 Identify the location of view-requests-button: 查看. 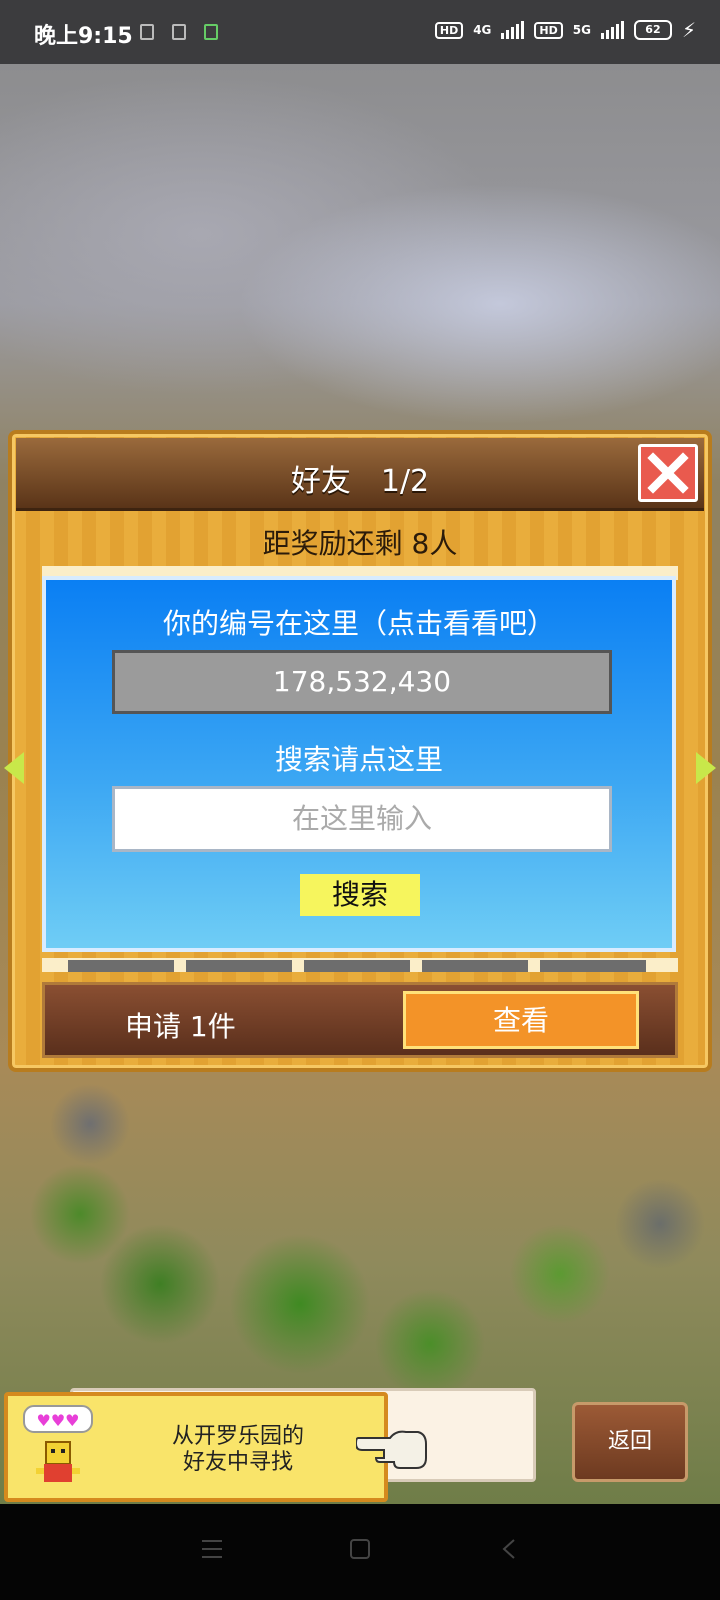
(521, 1020).